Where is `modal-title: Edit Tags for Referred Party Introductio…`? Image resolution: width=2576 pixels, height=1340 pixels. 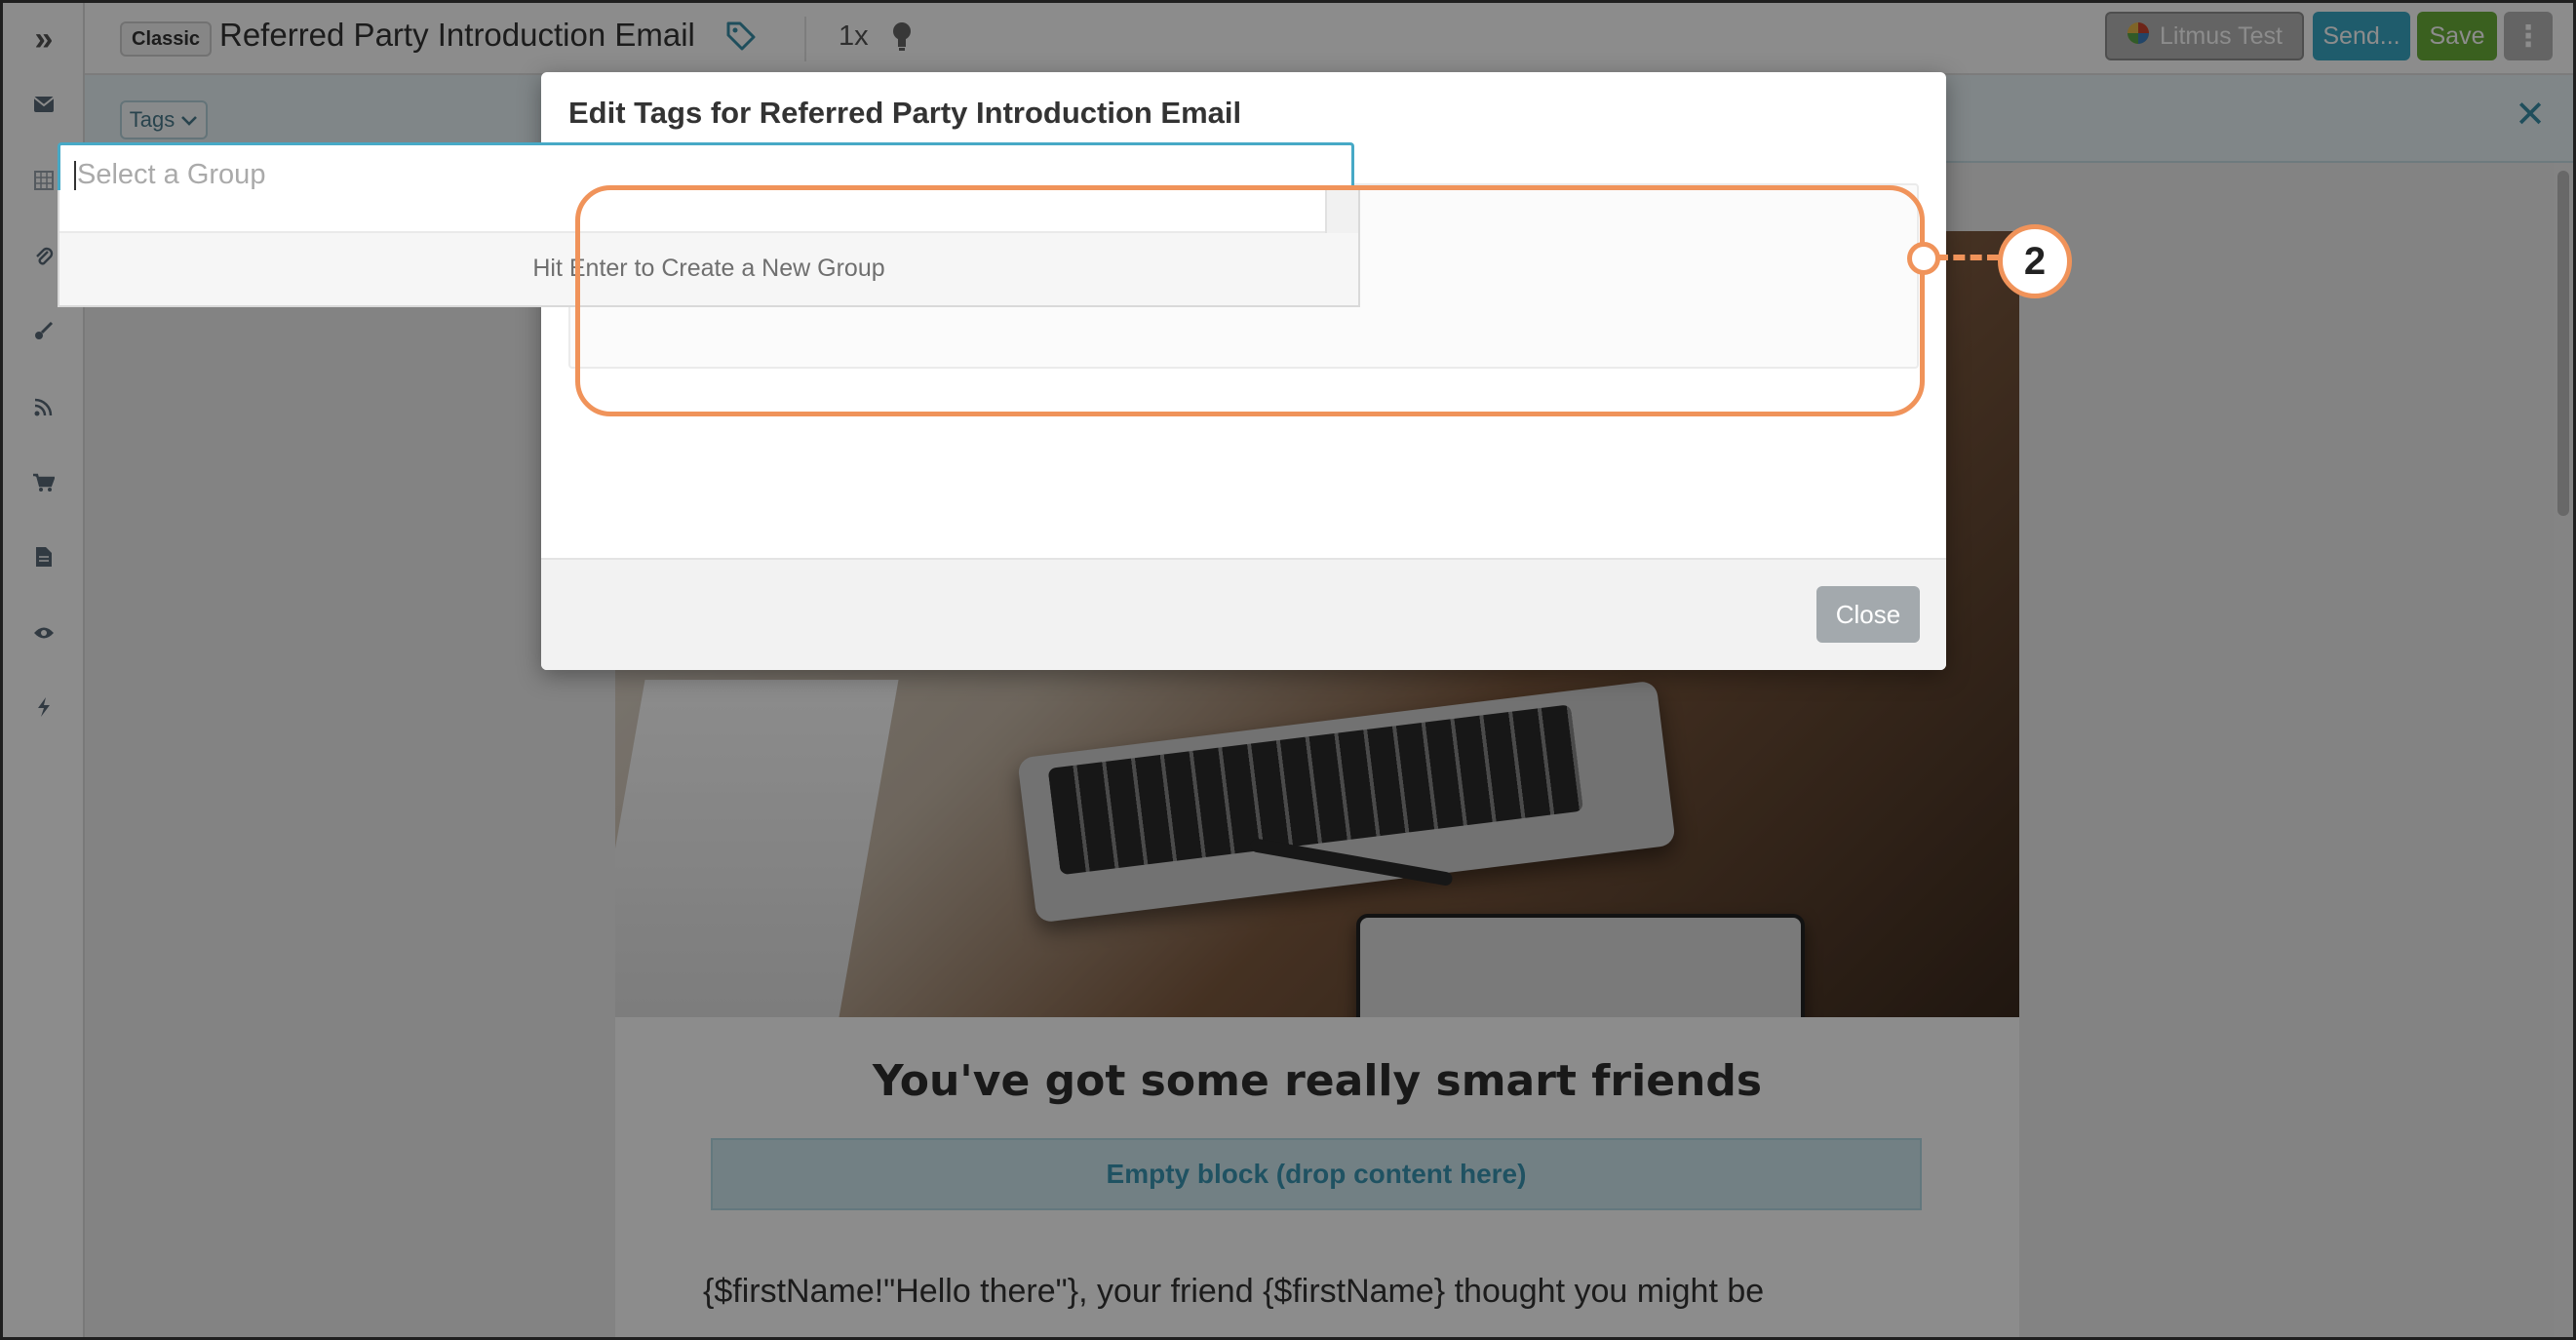 modal-title: Edit Tags for Referred Party Introductio… is located at coordinates (905, 113).